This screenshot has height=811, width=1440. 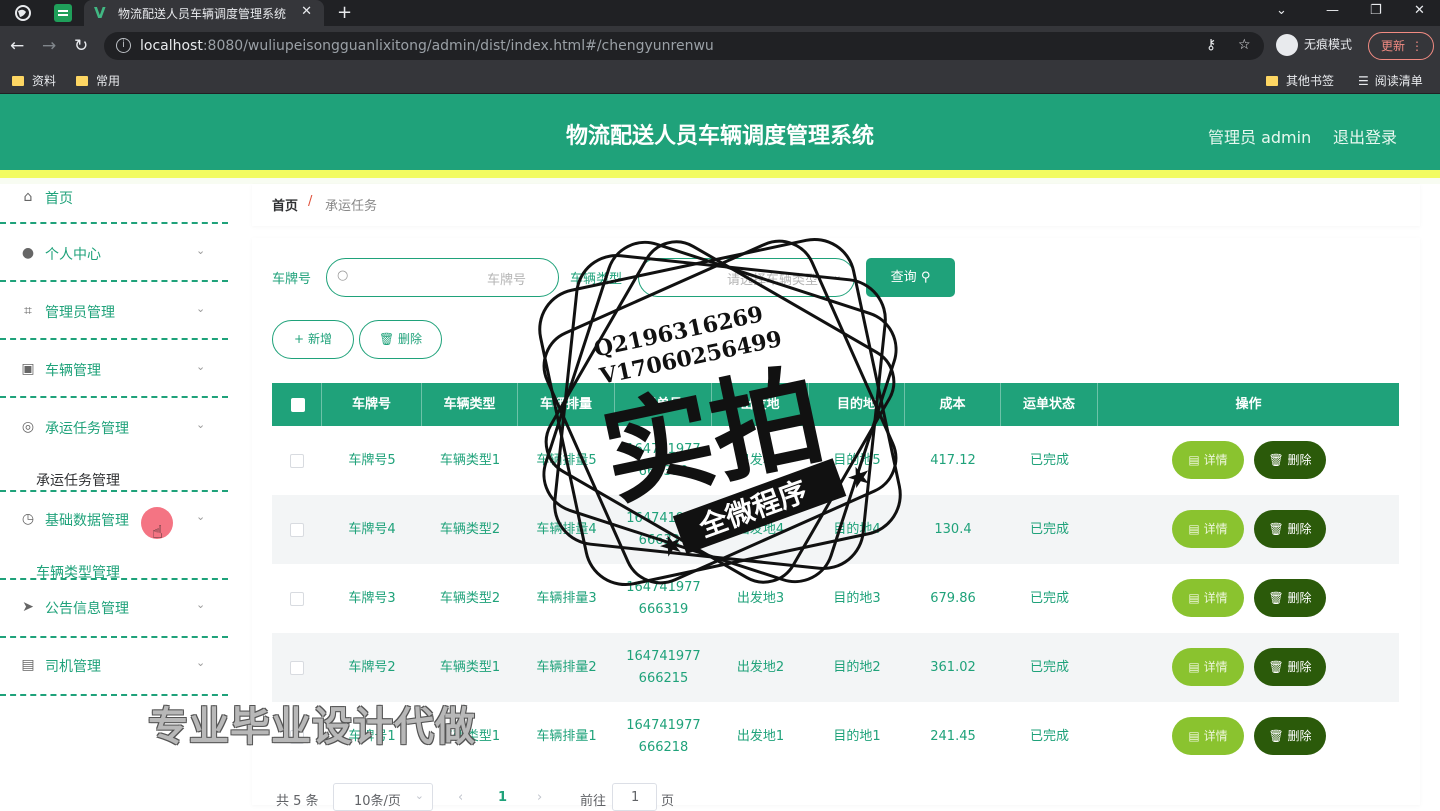 What do you see at coordinates (663, 529) in the screenshot?
I see `cell-waybill: 164741977 666324` at bounding box center [663, 529].